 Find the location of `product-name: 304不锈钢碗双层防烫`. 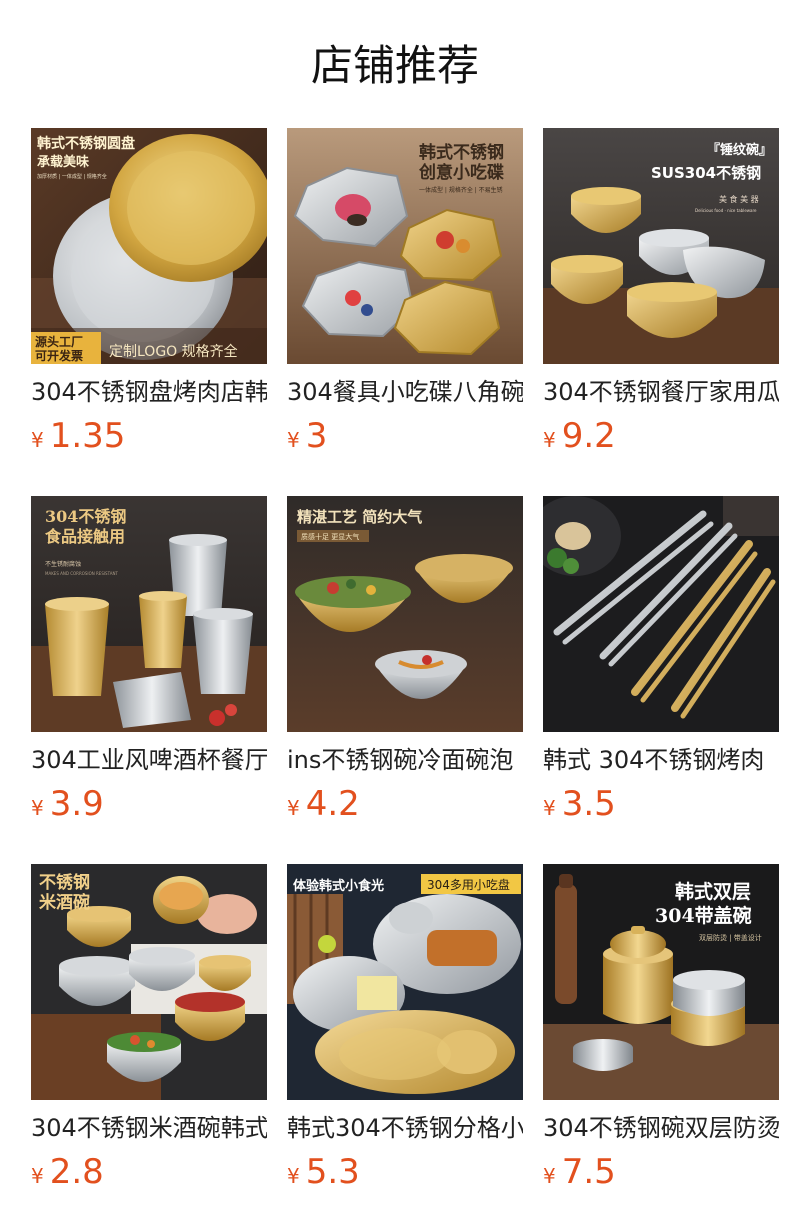

product-name: 304不锈钢碗双层防烫 is located at coordinates (661, 1128).